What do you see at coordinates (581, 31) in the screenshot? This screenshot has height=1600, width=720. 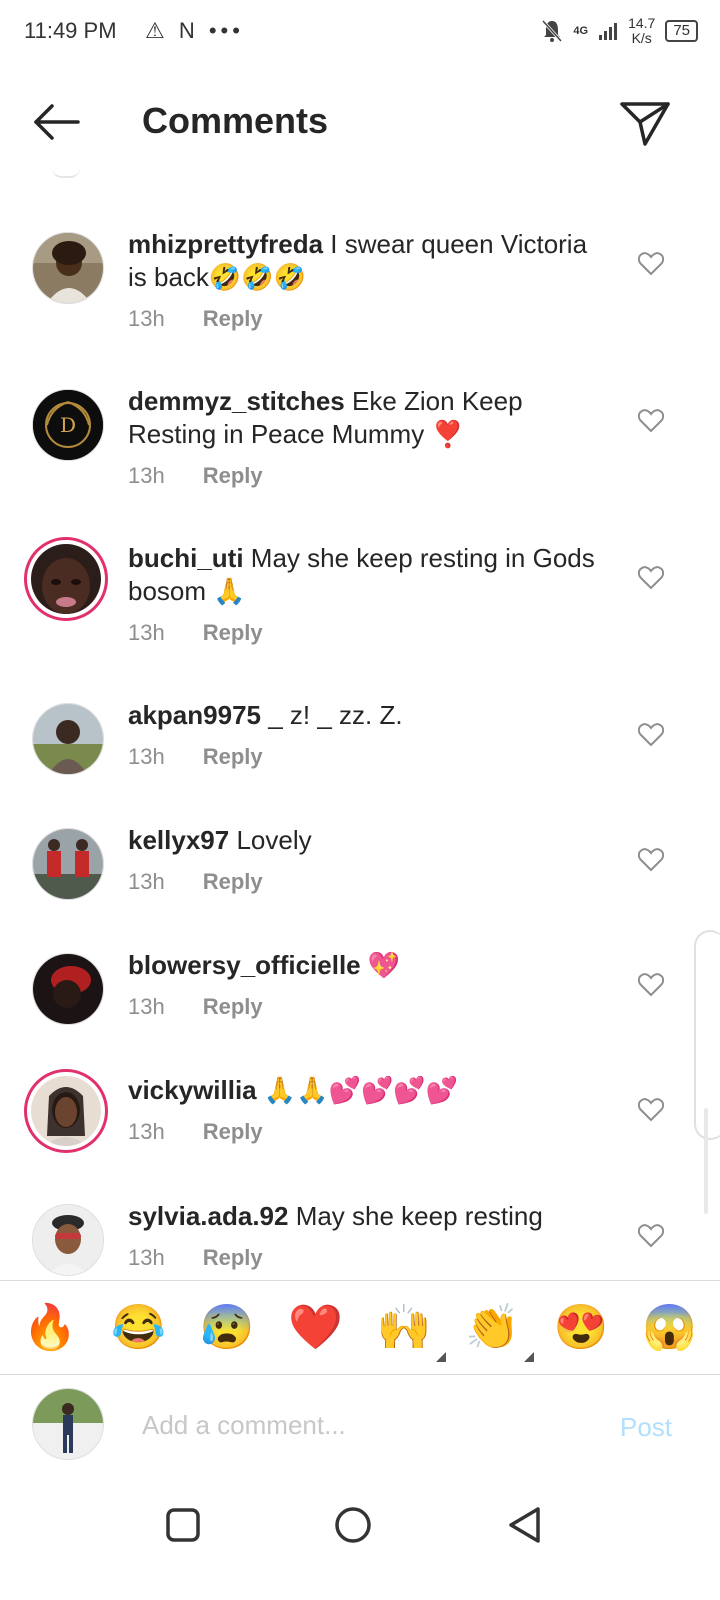 I see `network-type: 4G` at bounding box center [581, 31].